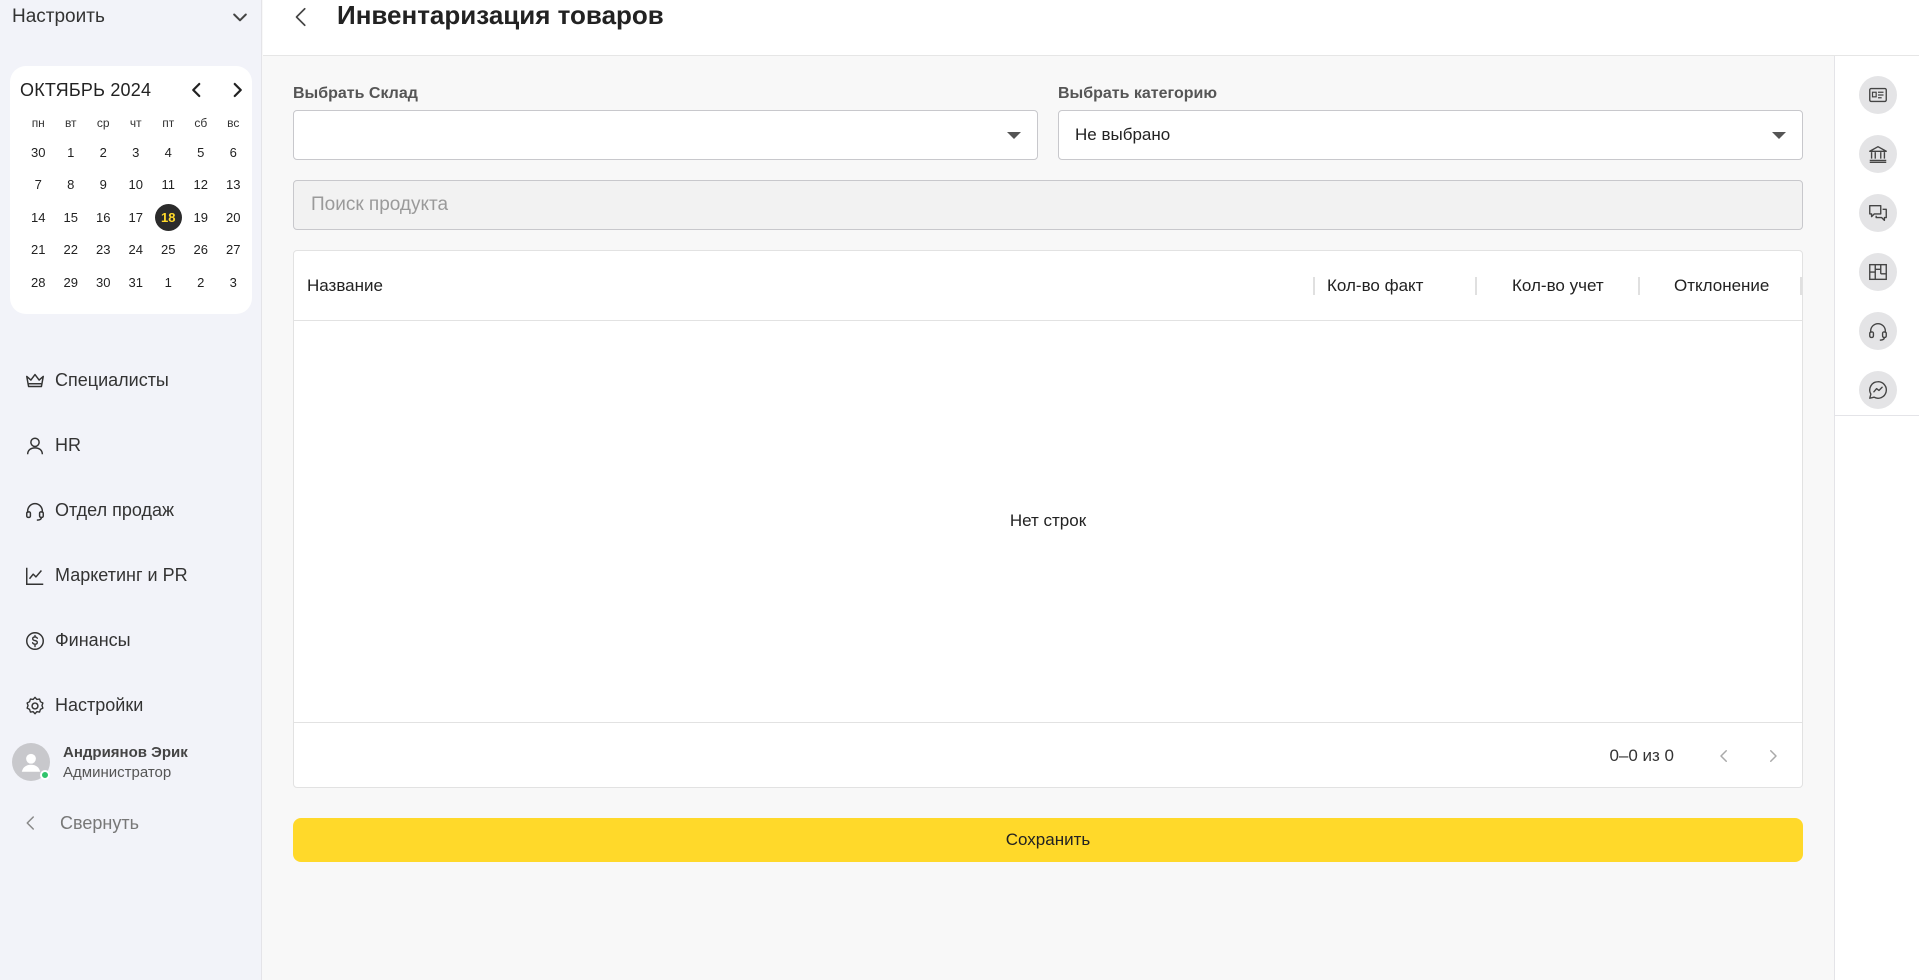  What do you see at coordinates (35, 576) in the screenshot?
I see `chart-line-icon` at bounding box center [35, 576].